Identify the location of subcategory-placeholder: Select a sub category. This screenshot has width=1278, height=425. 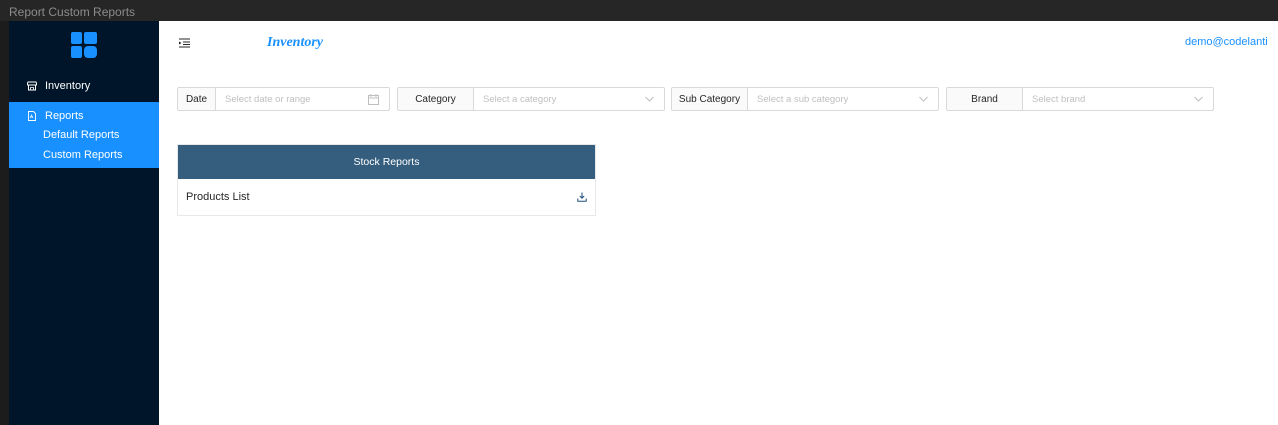
(803, 99).